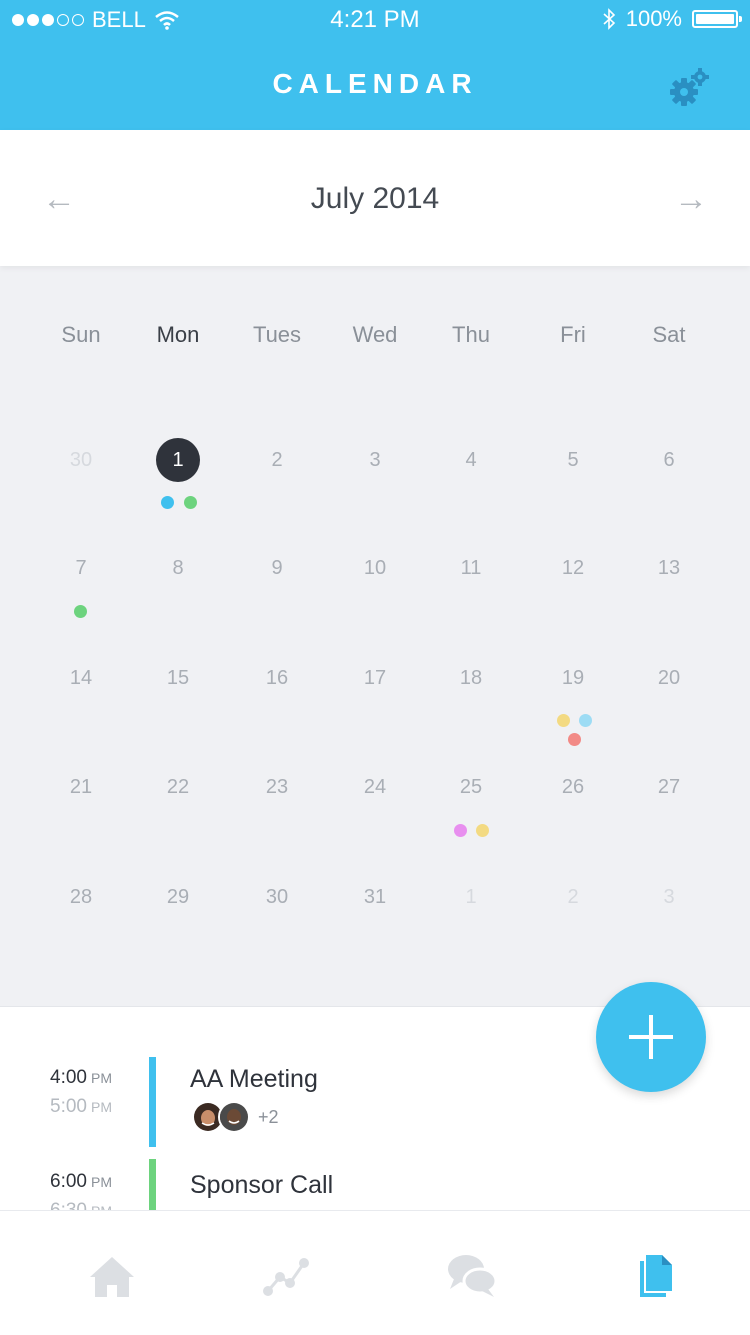 The image size is (750, 1335). Describe the element at coordinates (81, 334) in the screenshot. I see `weekday-sun: Sun` at that location.